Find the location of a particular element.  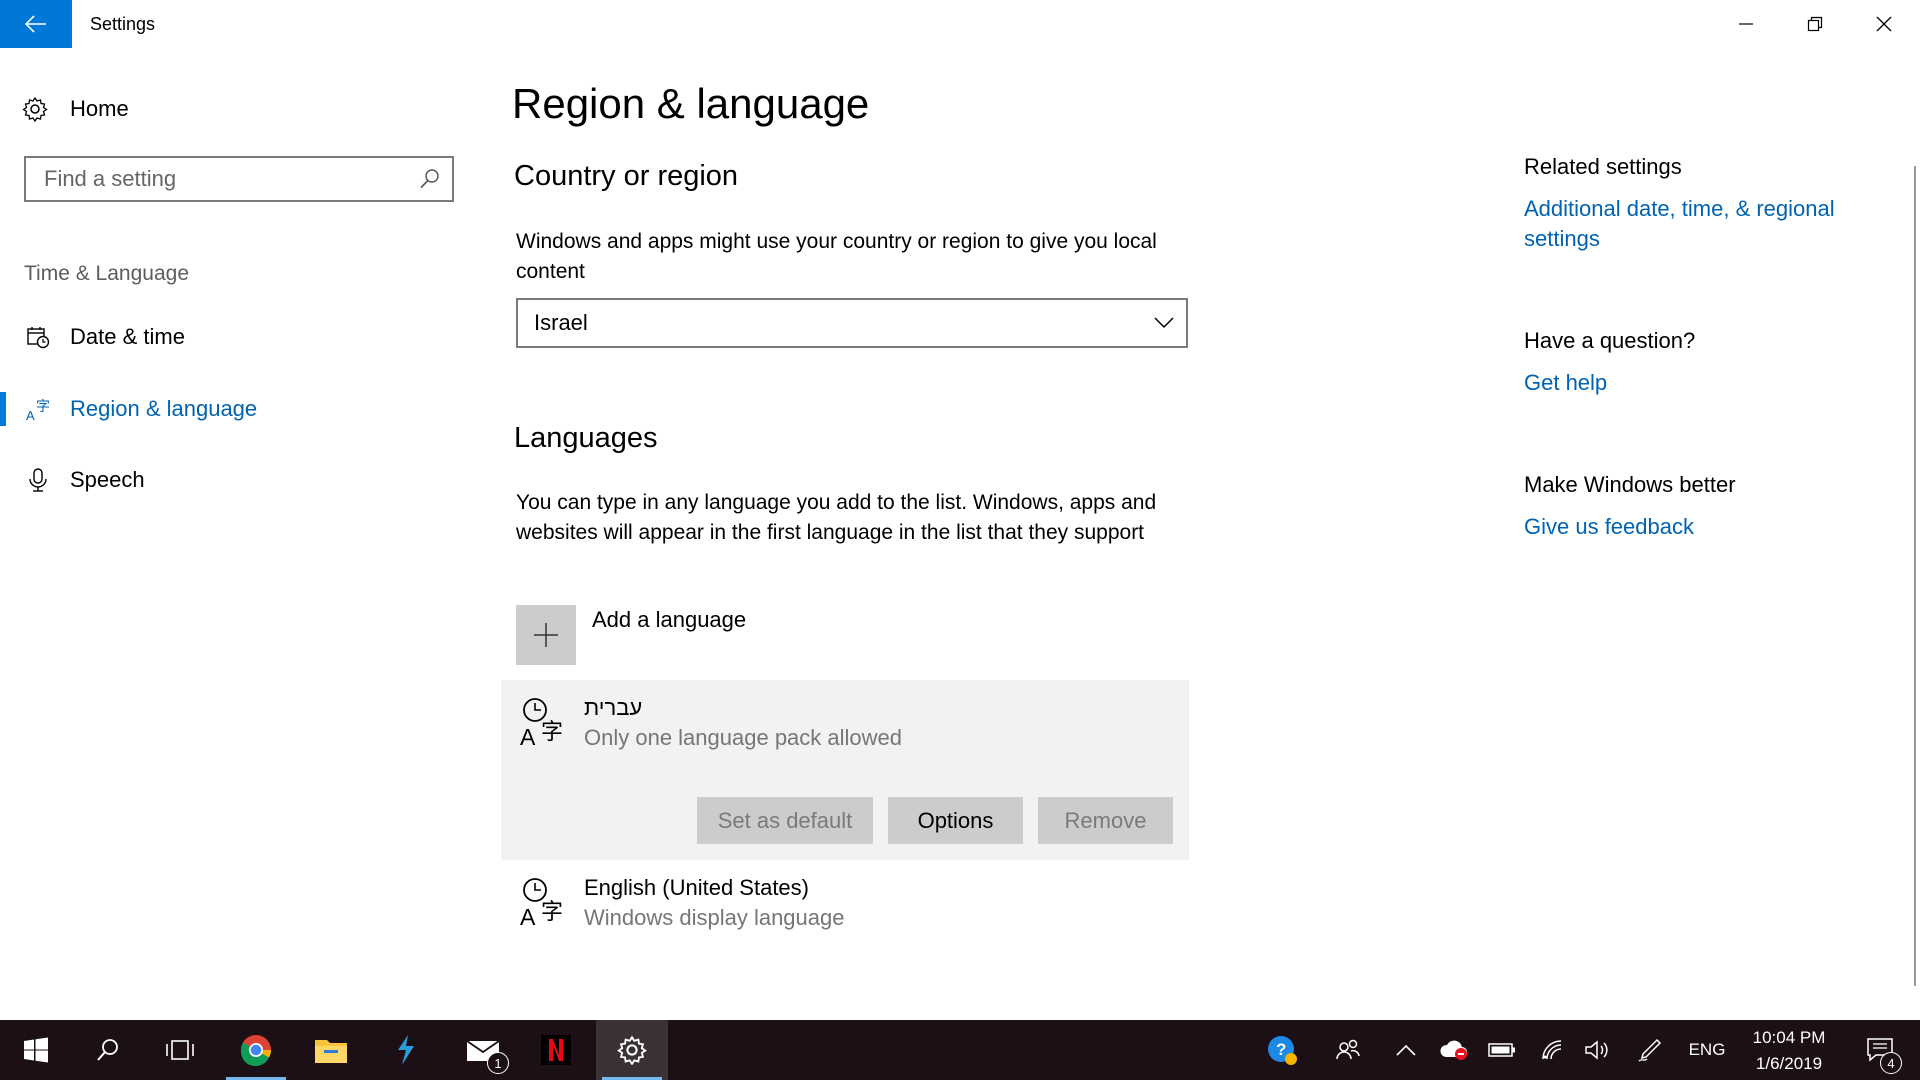

start-button is located at coordinates (36, 1050).